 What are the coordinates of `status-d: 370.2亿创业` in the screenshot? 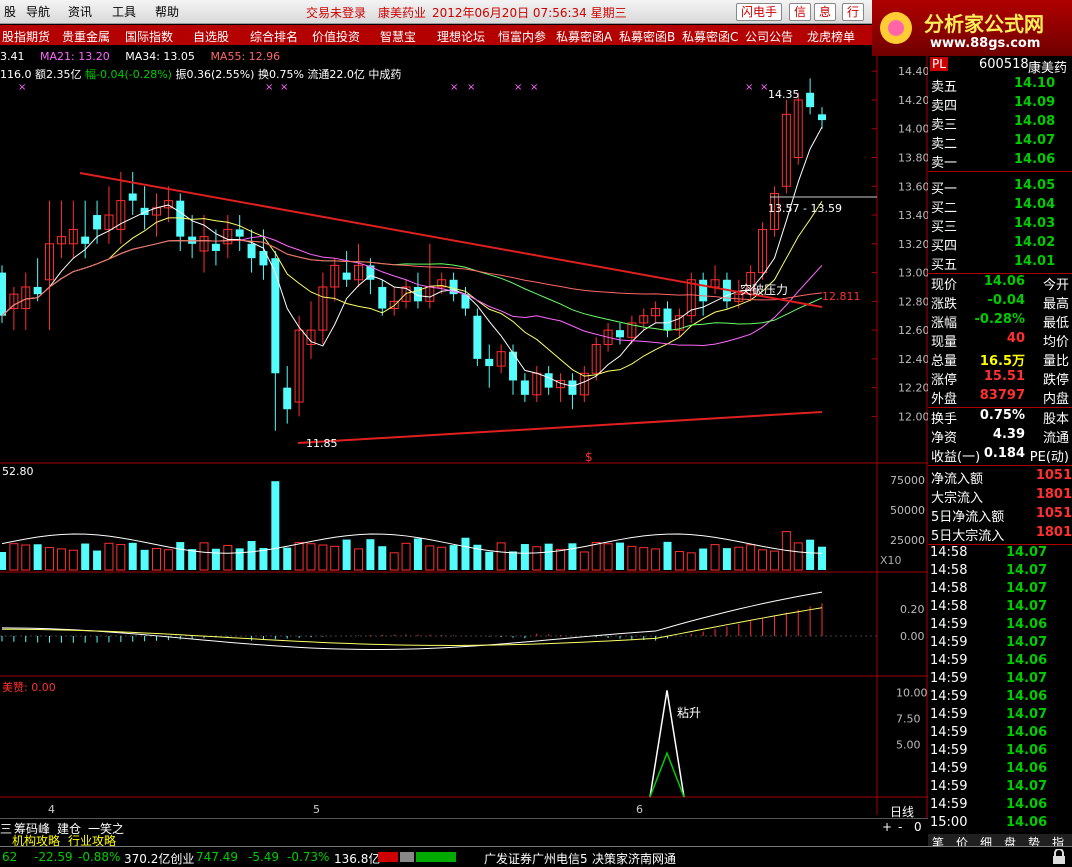 It's located at (159, 859).